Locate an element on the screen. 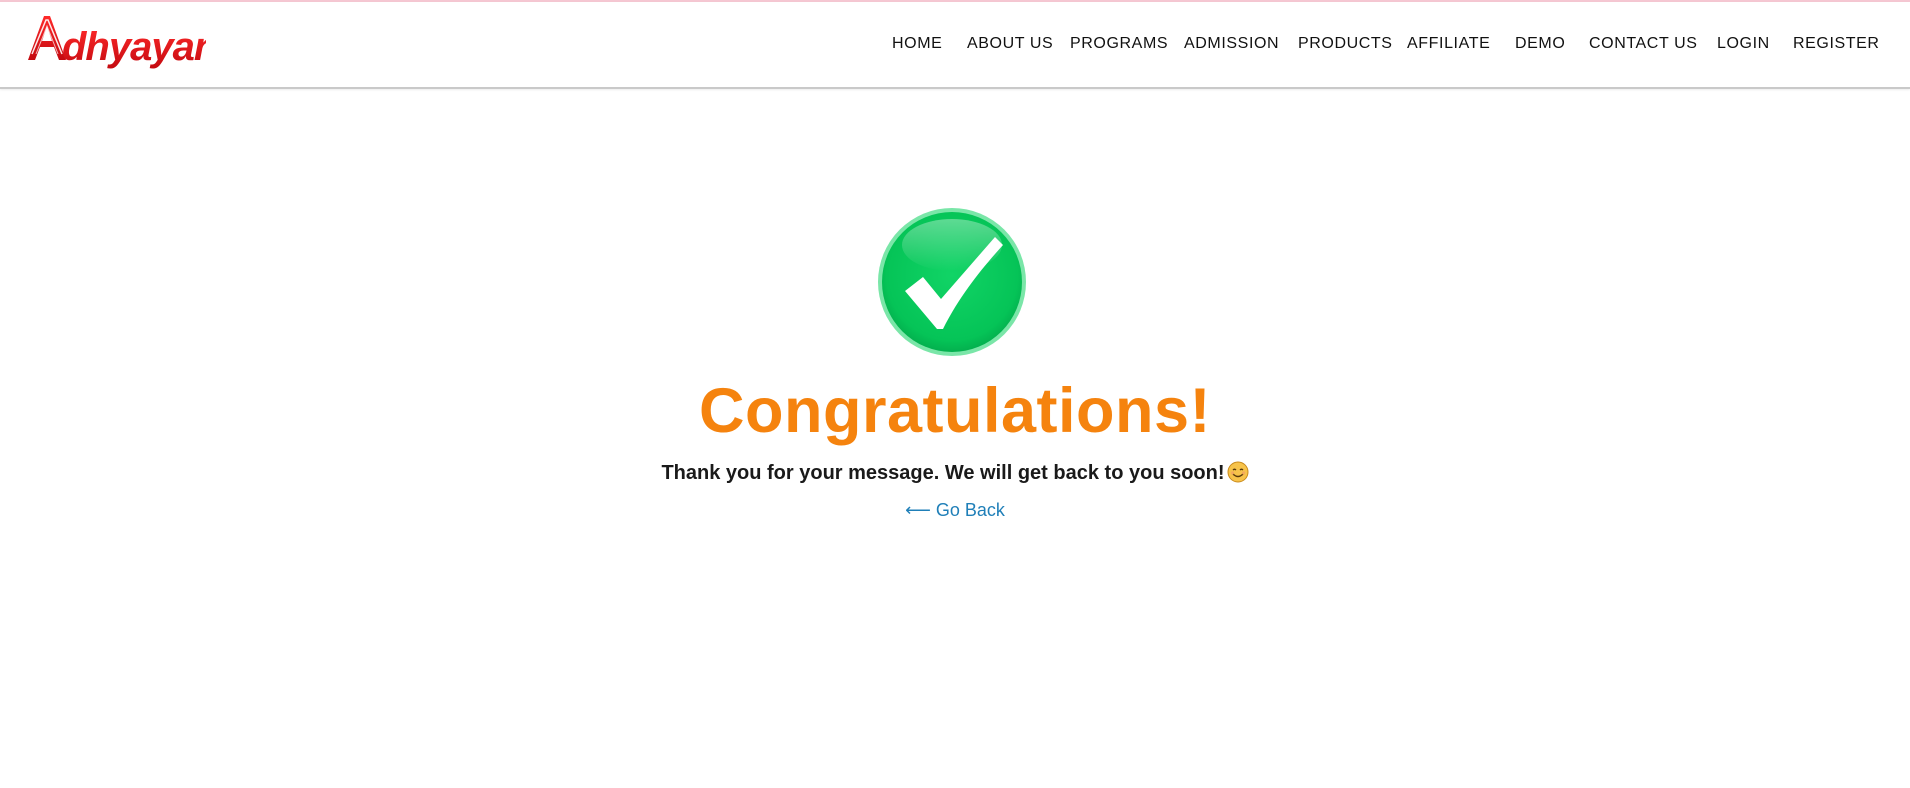  nav-login: LOGIN is located at coordinates (1743, 44).